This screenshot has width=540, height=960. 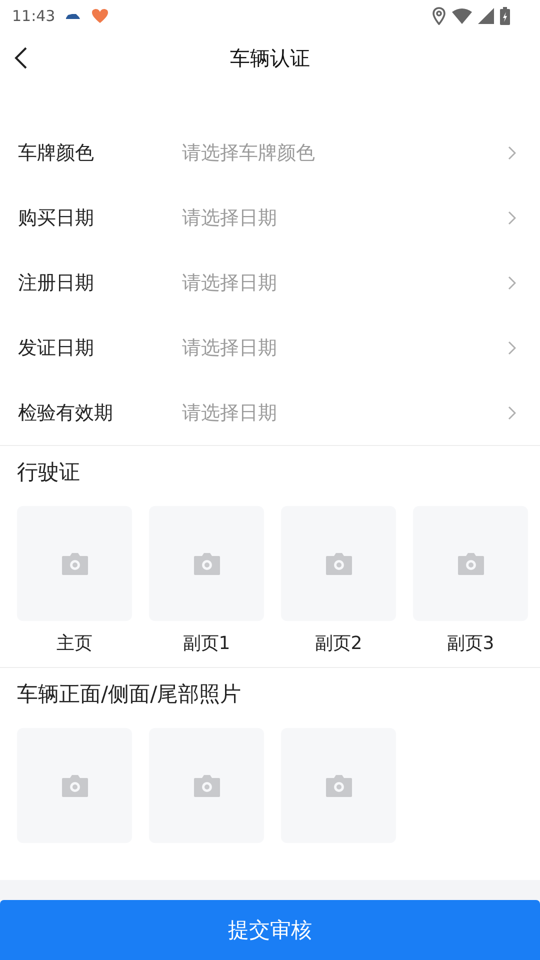 What do you see at coordinates (270, 58) in the screenshot?
I see `page-title: 车辆认证` at bounding box center [270, 58].